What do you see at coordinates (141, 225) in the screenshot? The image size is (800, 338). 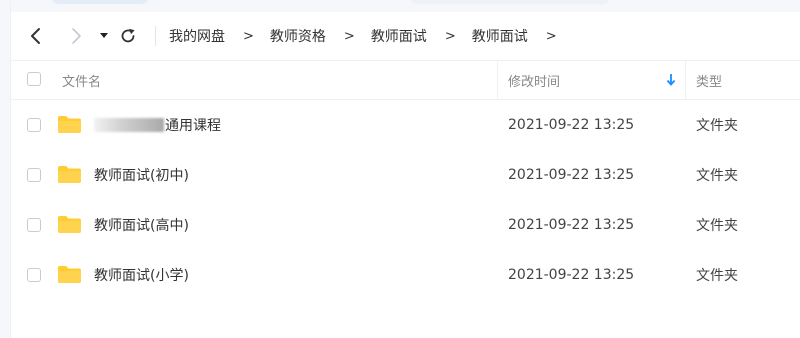 I see `file-name: 教师面试(高中)` at bounding box center [141, 225].